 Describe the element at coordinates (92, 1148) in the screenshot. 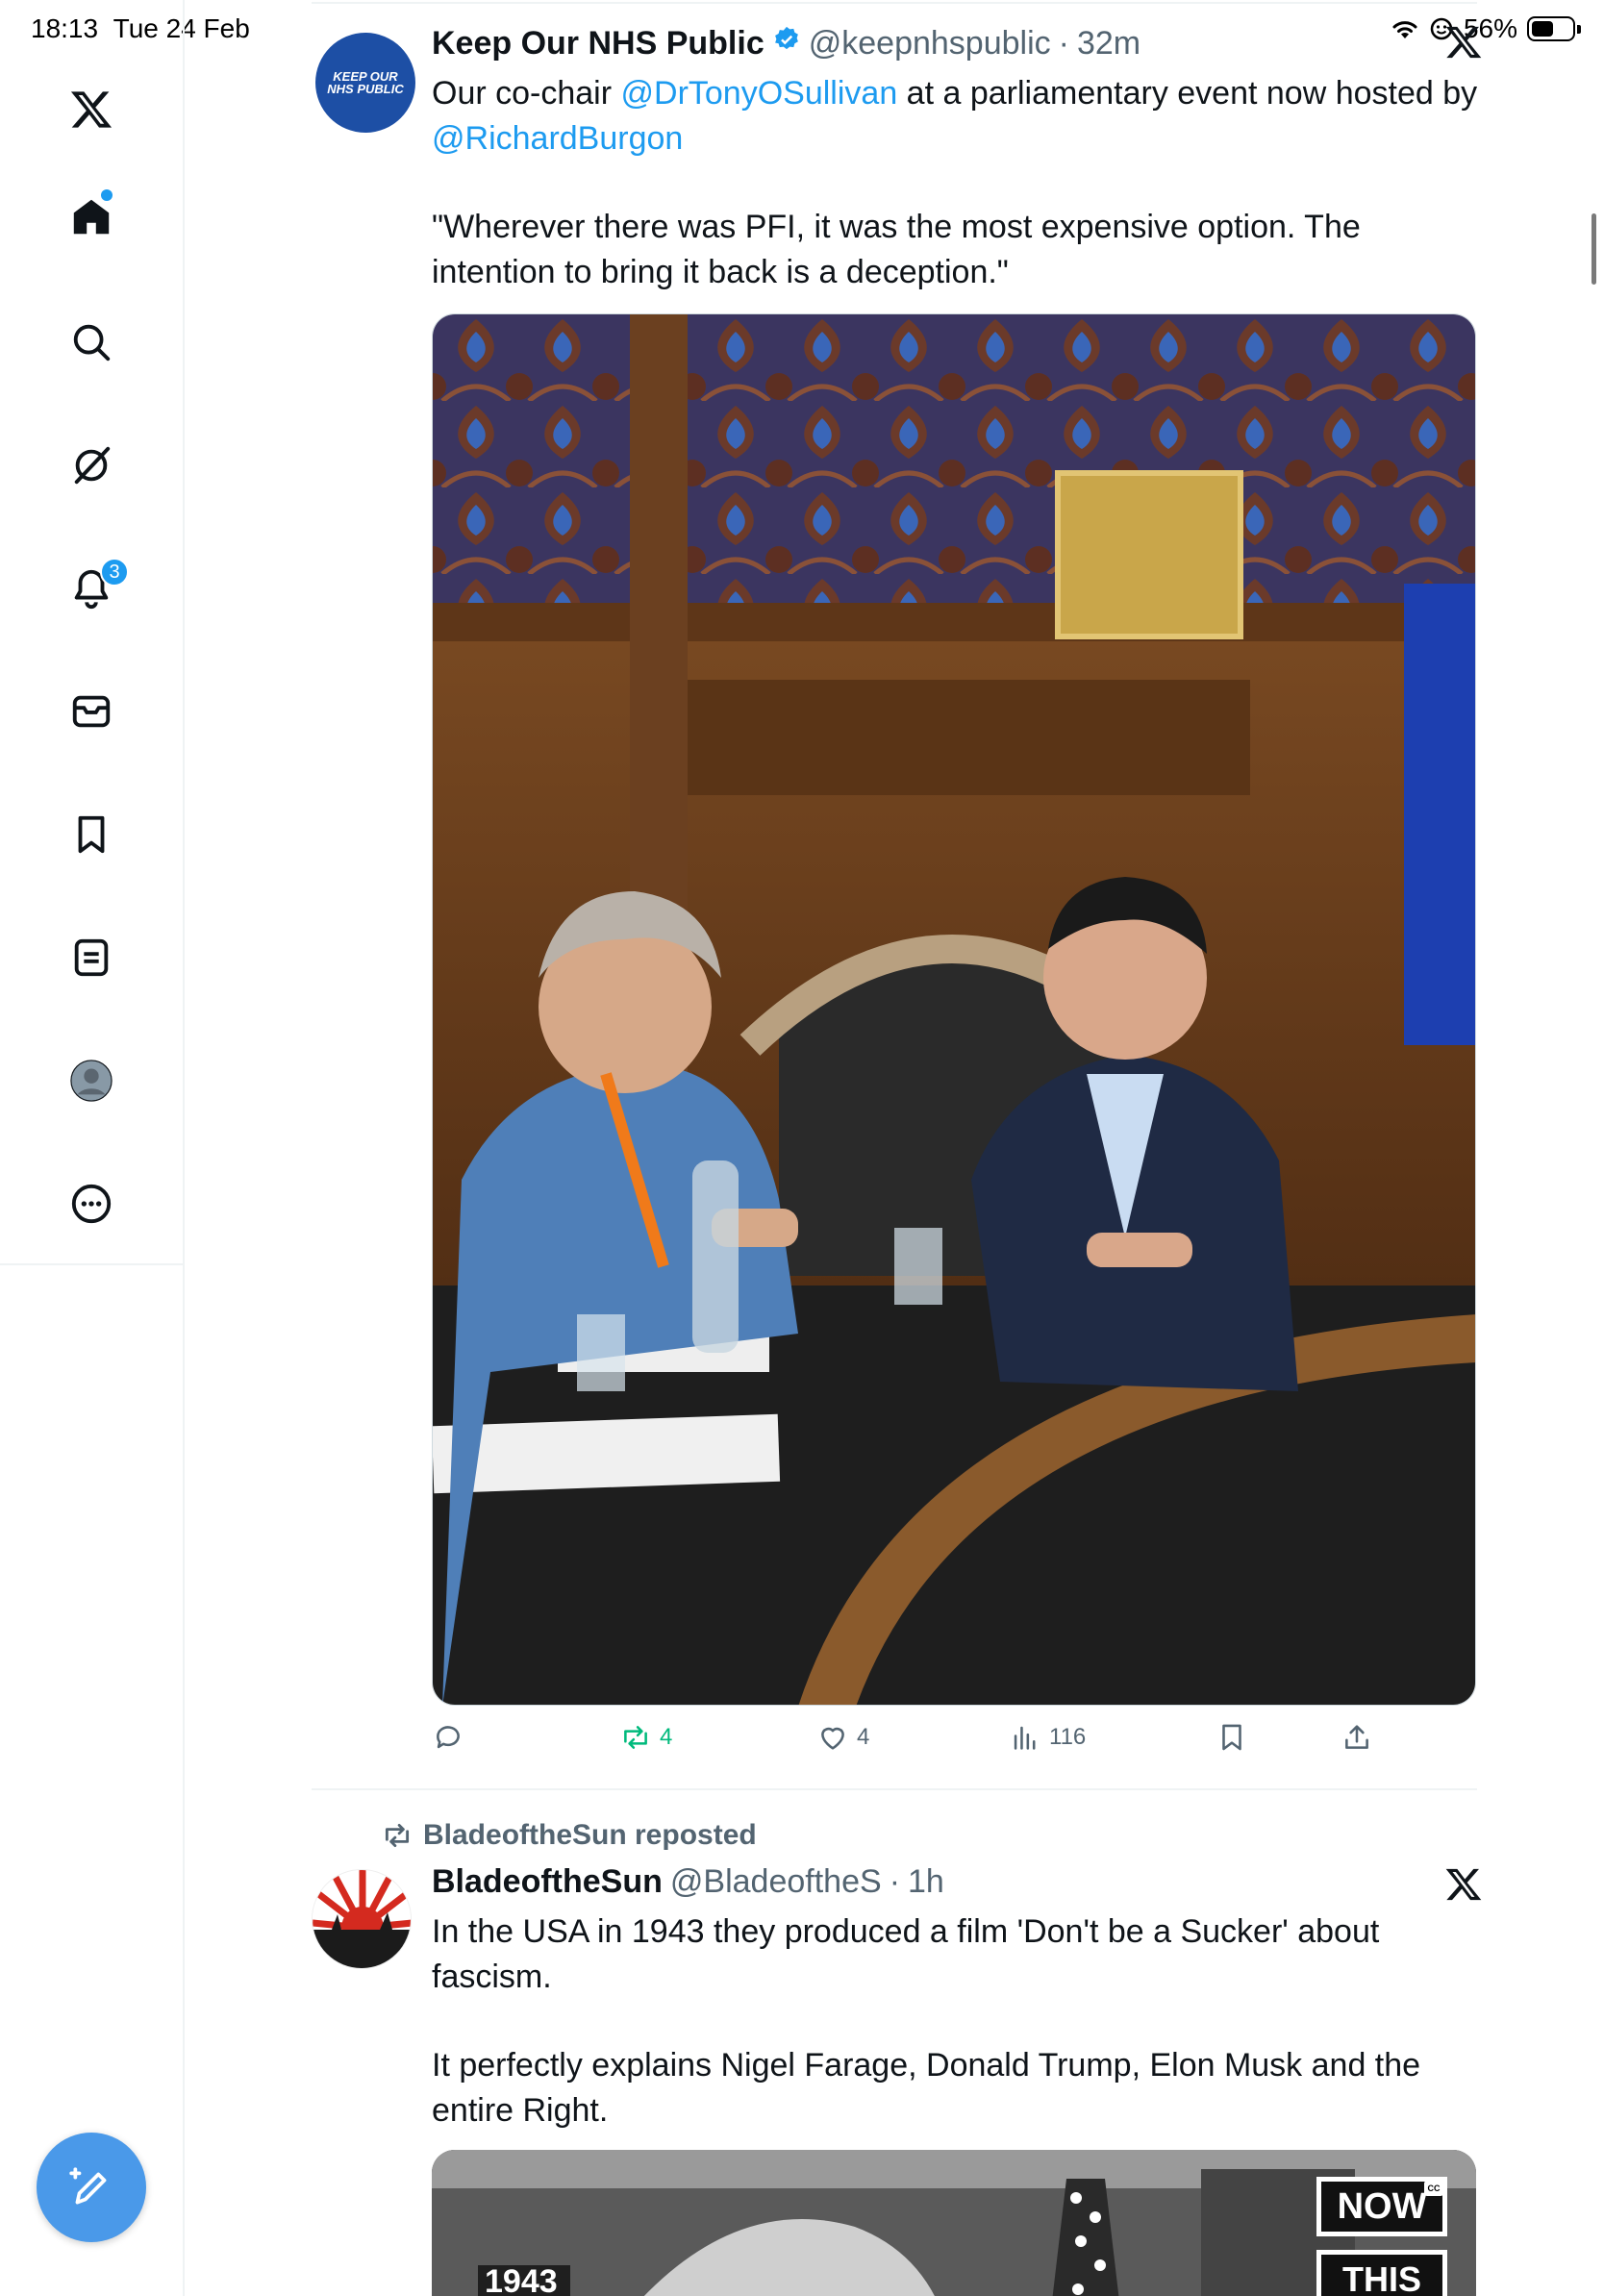

I see `sidebar: 3` at that location.